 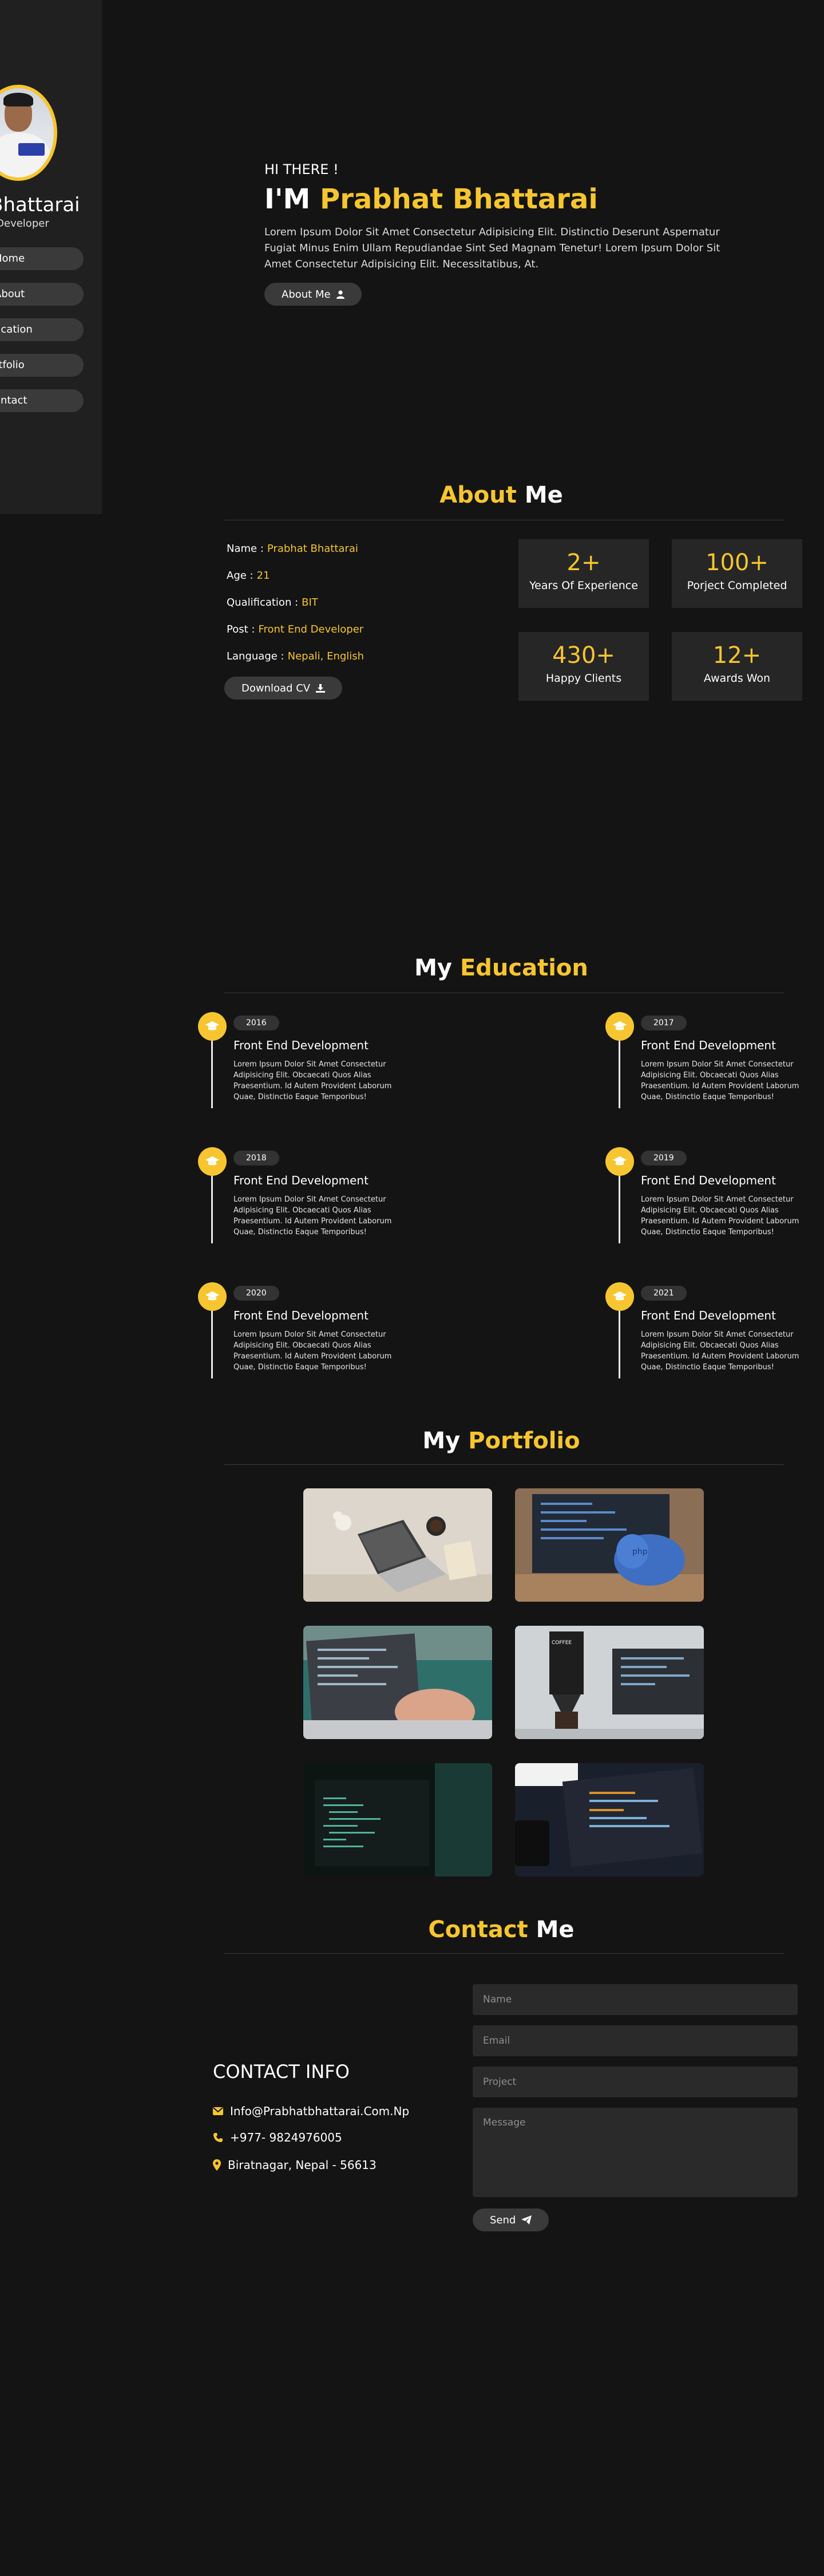 What do you see at coordinates (635, 2082) in the screenshot?
I see `project-field` at bounding box center [635, 2082].